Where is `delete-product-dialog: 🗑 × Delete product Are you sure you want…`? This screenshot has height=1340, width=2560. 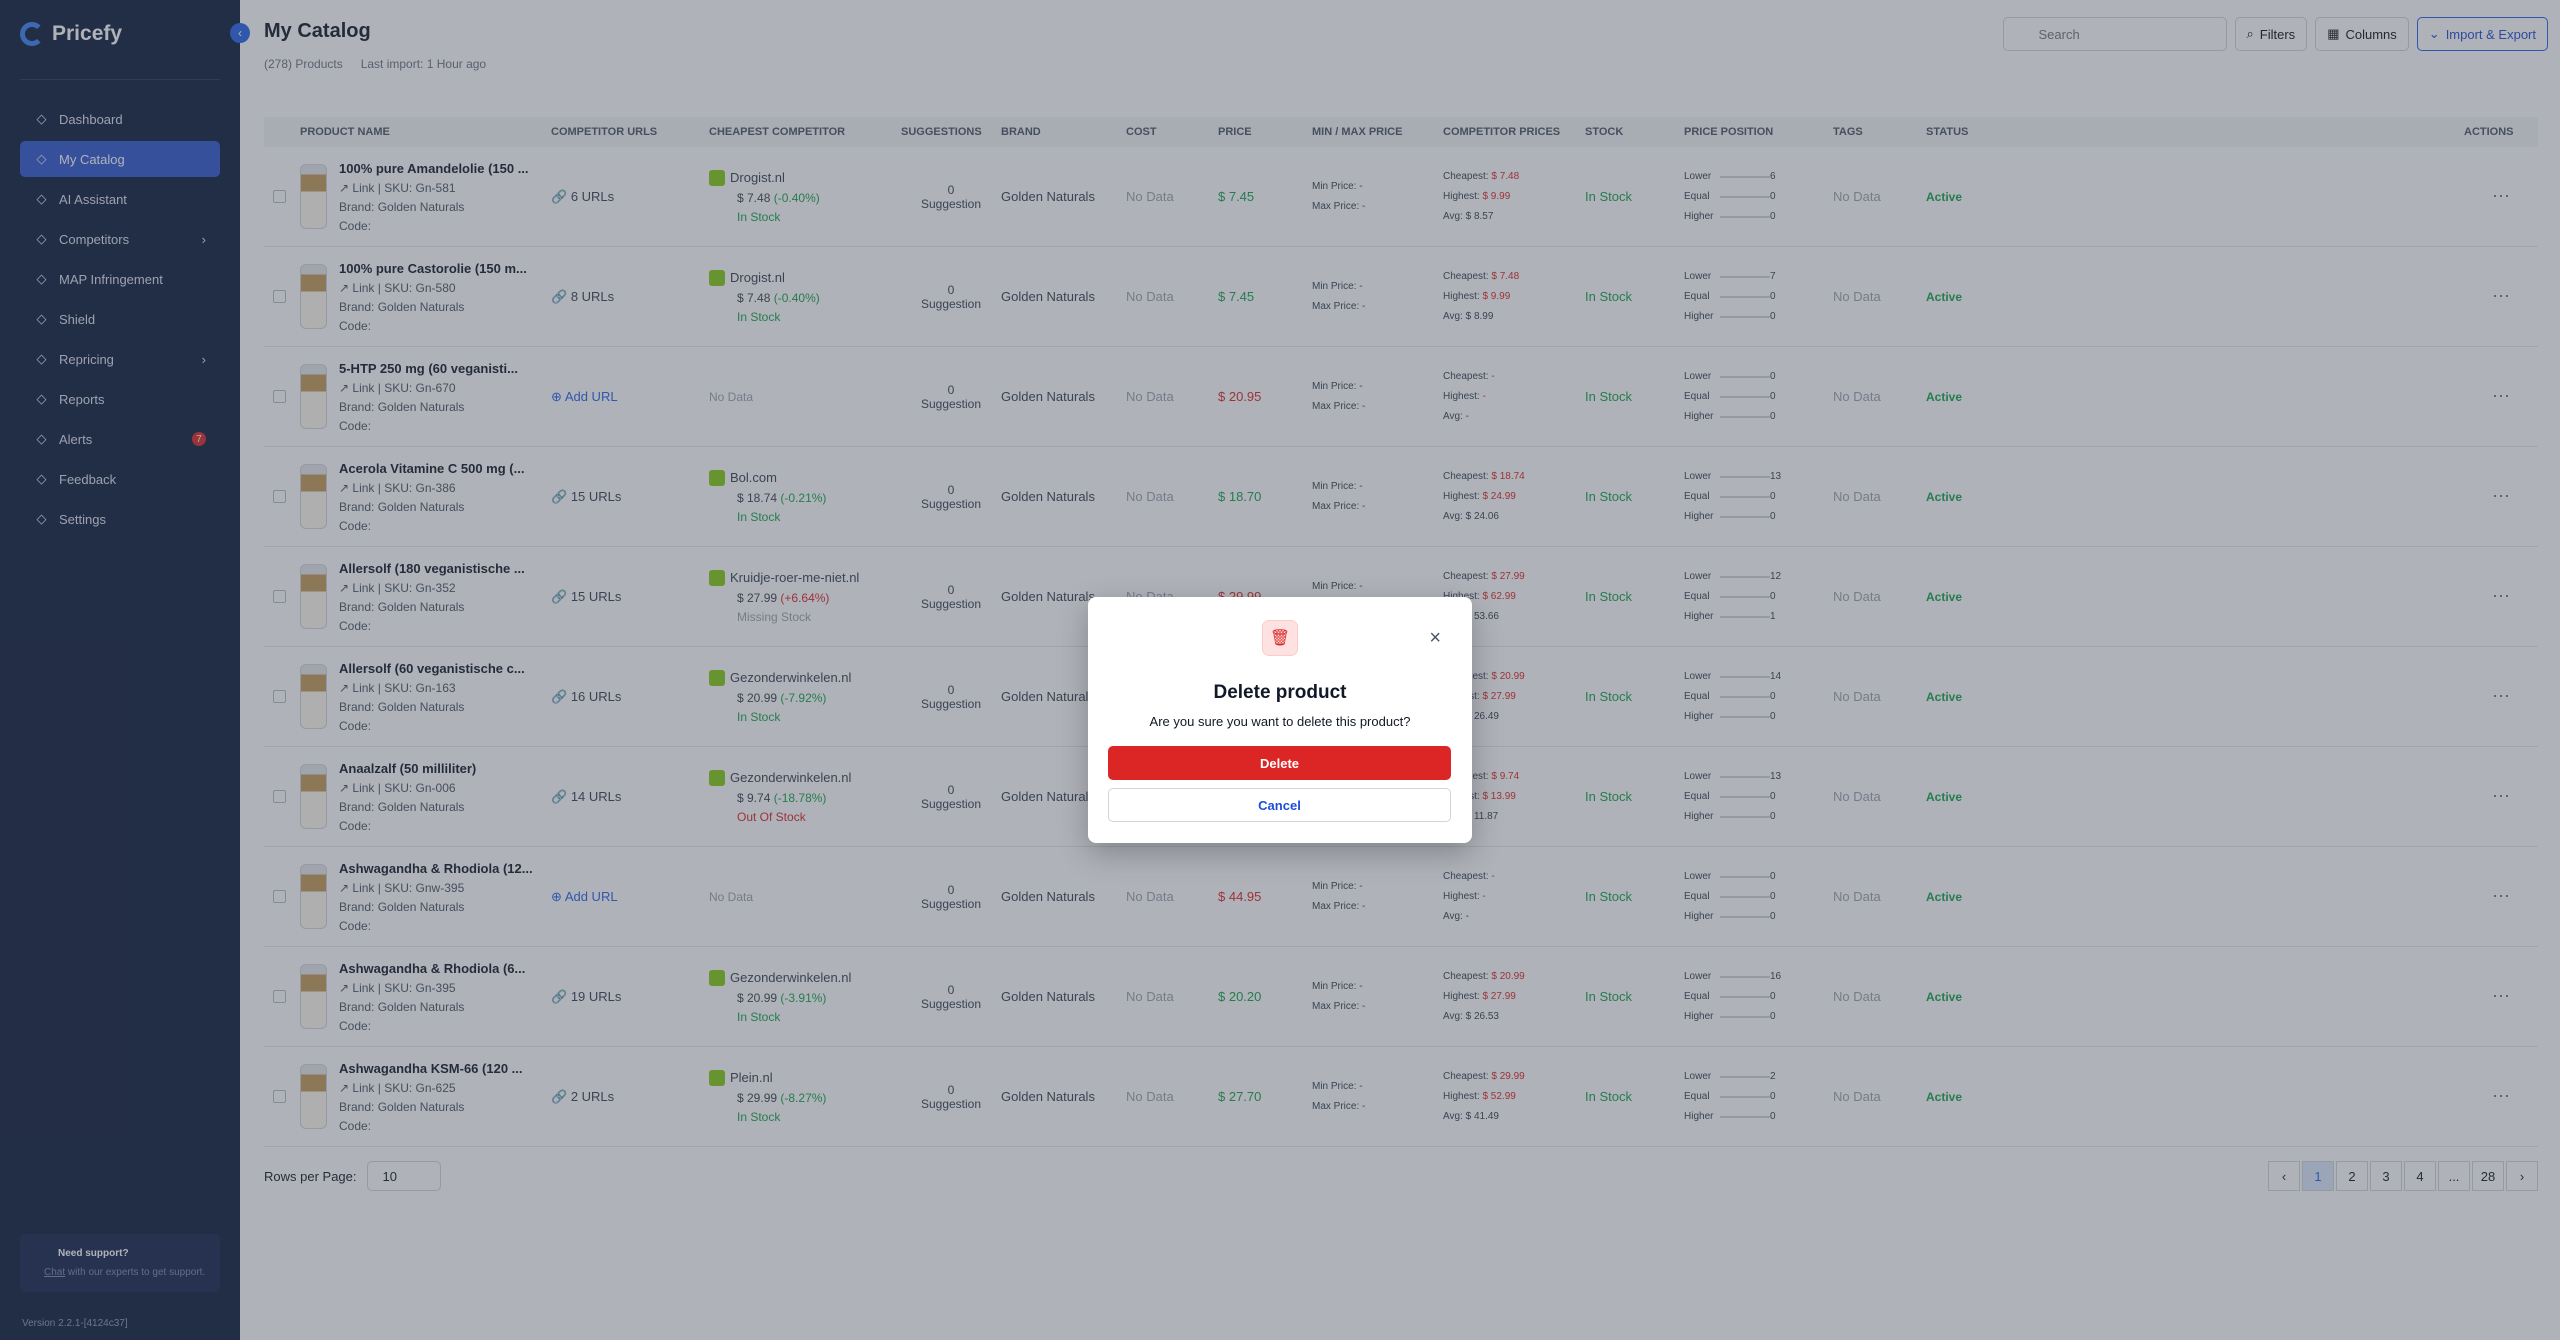
delete-product-dialog: 🗑 × Delete product Are you sure you want… is located at coordinates (1280, 720).